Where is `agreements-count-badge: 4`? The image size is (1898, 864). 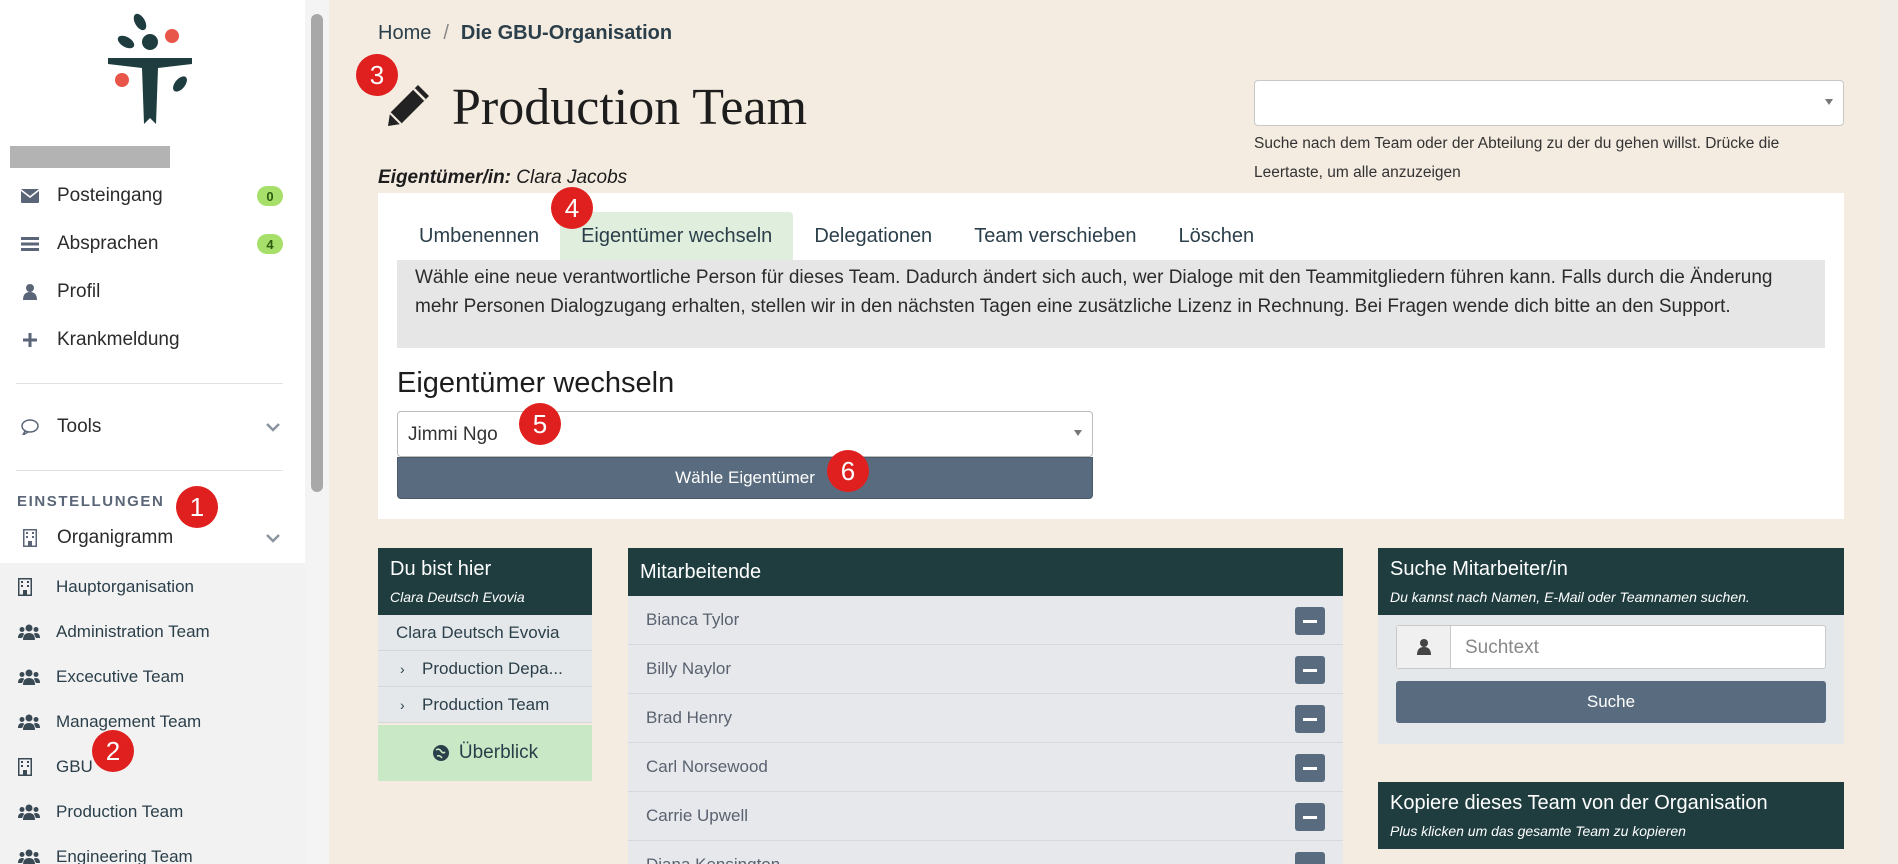 agreements-count-badge: 4 is located at coordinates (270, 244).